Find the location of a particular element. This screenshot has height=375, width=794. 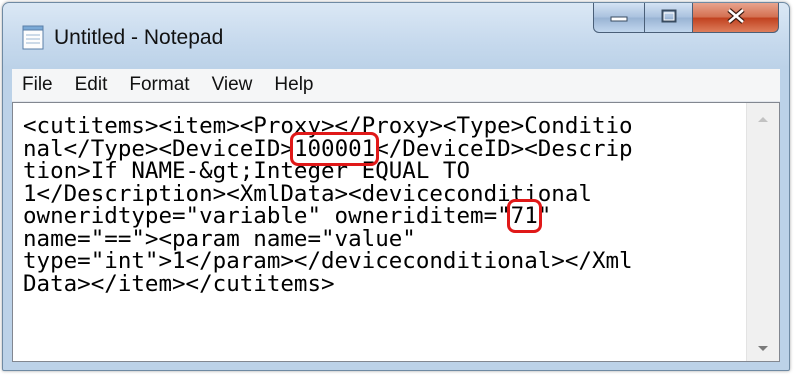

menu-format: Format is located at coordinates (159, 85).